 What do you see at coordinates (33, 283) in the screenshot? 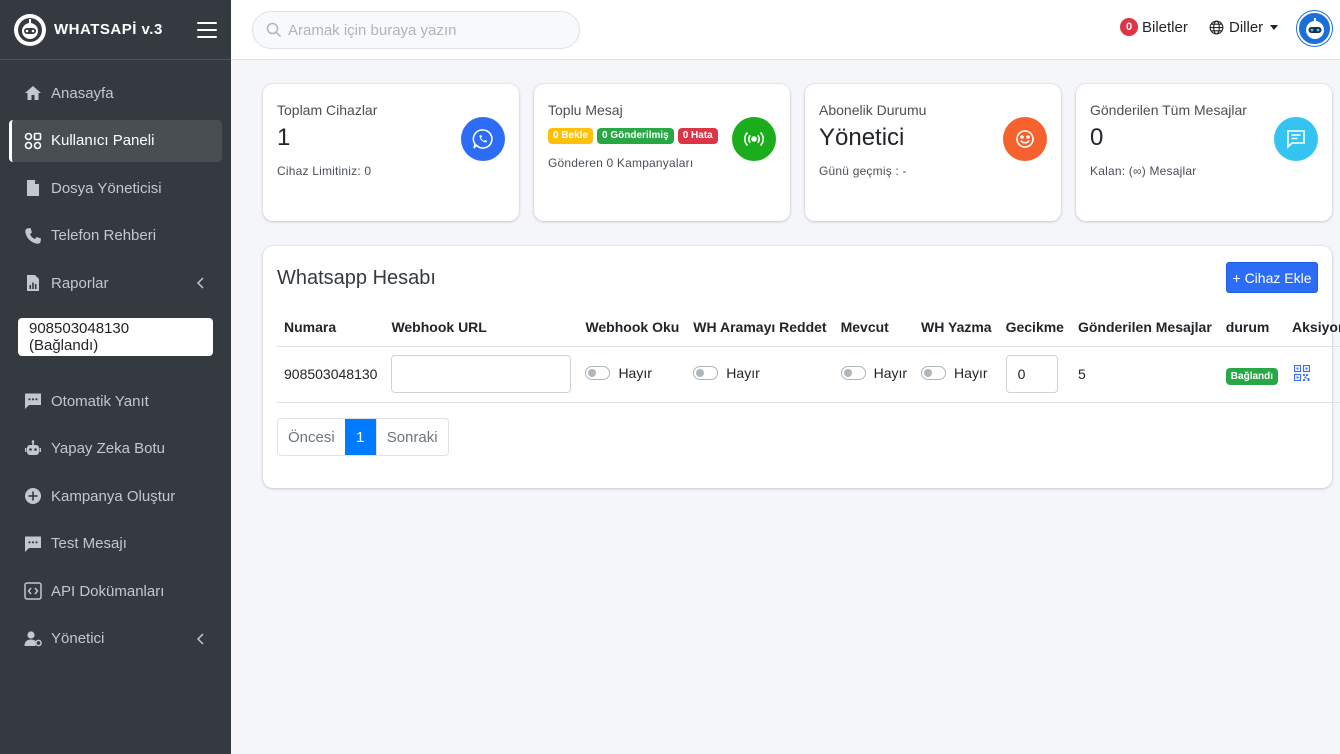
I see `report-icon` at bounding box center [33, 283].